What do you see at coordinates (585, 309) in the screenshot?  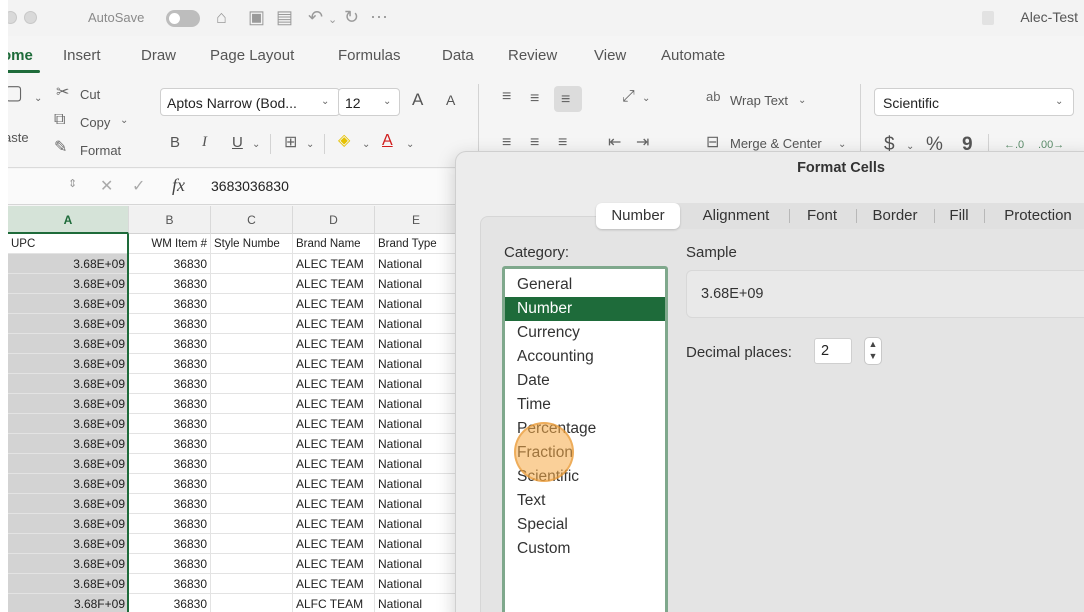 I see `category-item-number: Number` at bounding box center [585, 309].